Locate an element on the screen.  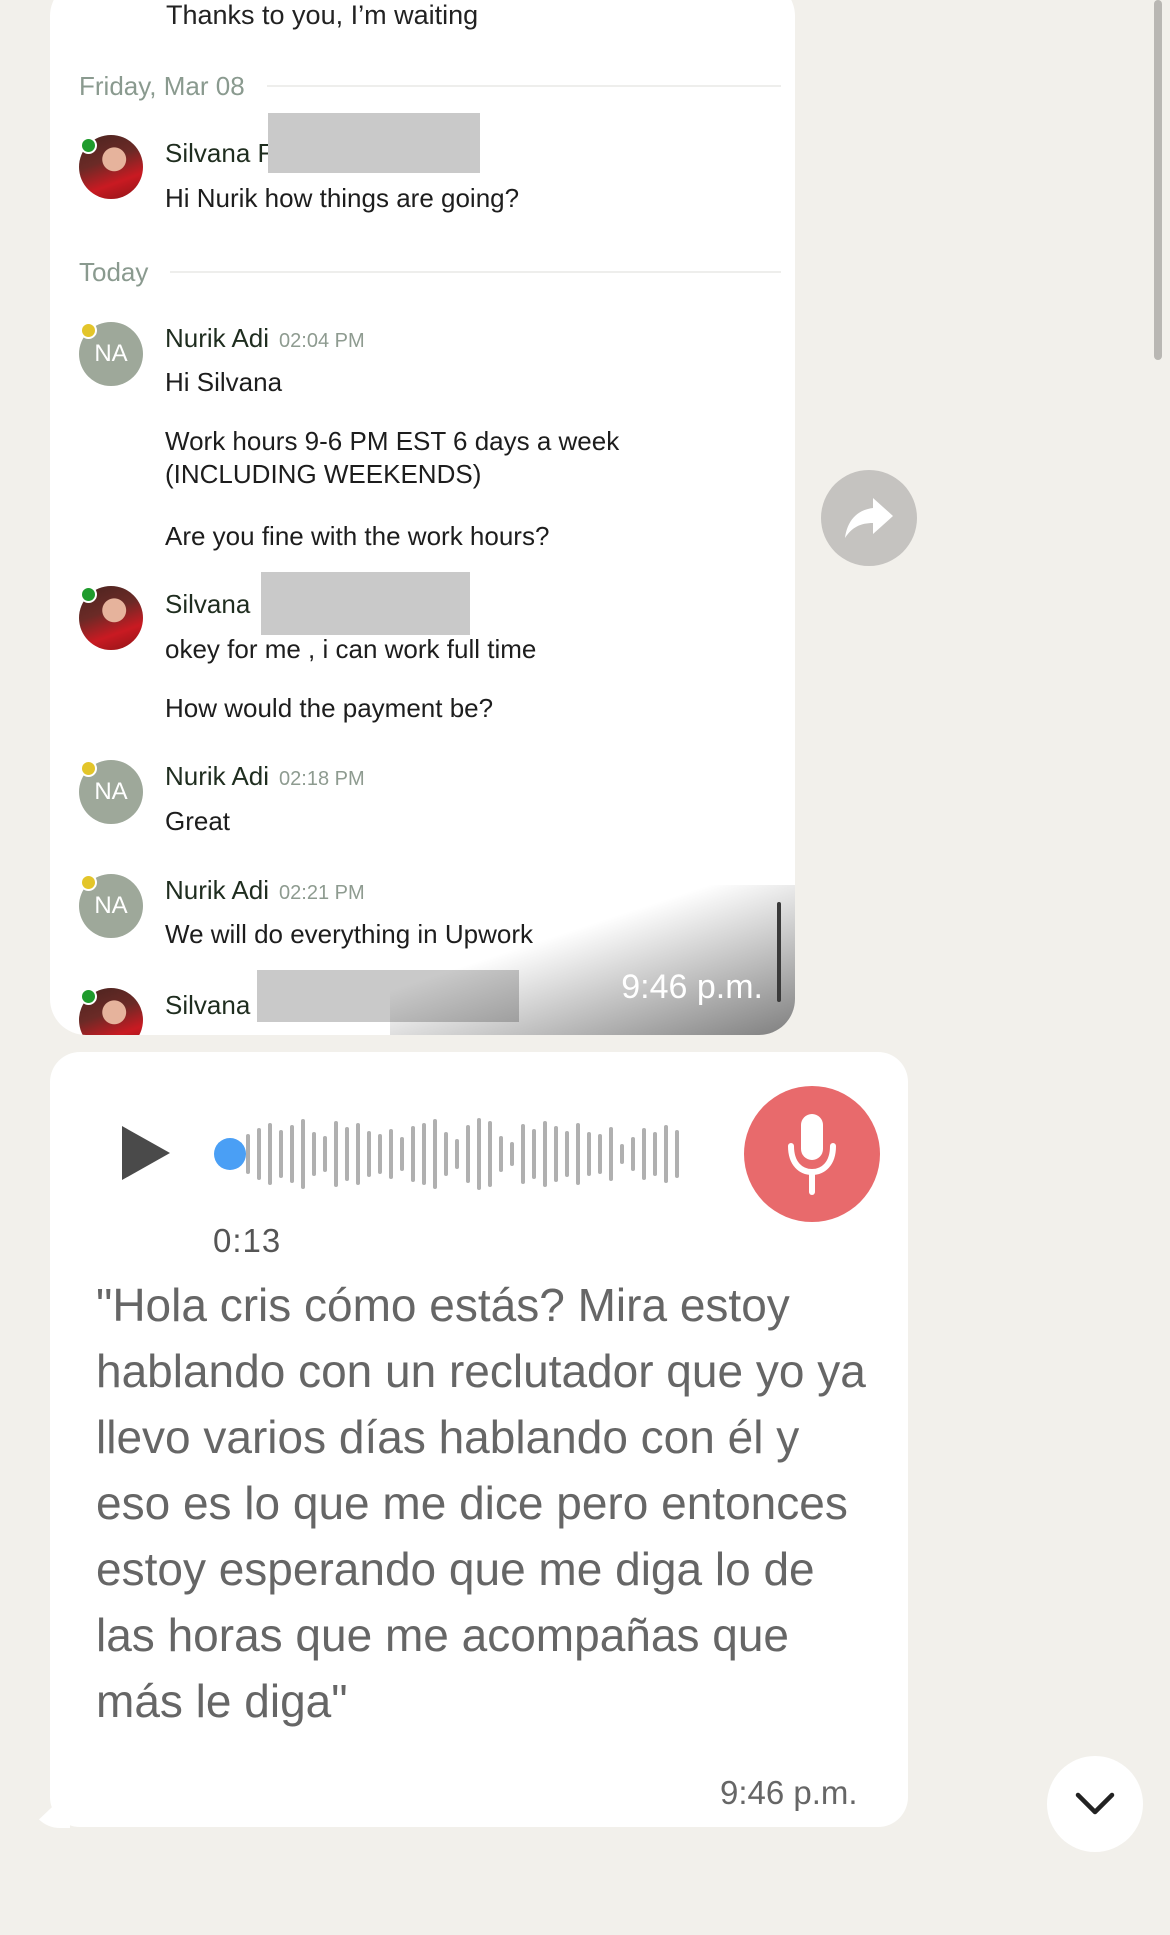
scroll-to-bottom-button is located at coordinates (1095, 1804).